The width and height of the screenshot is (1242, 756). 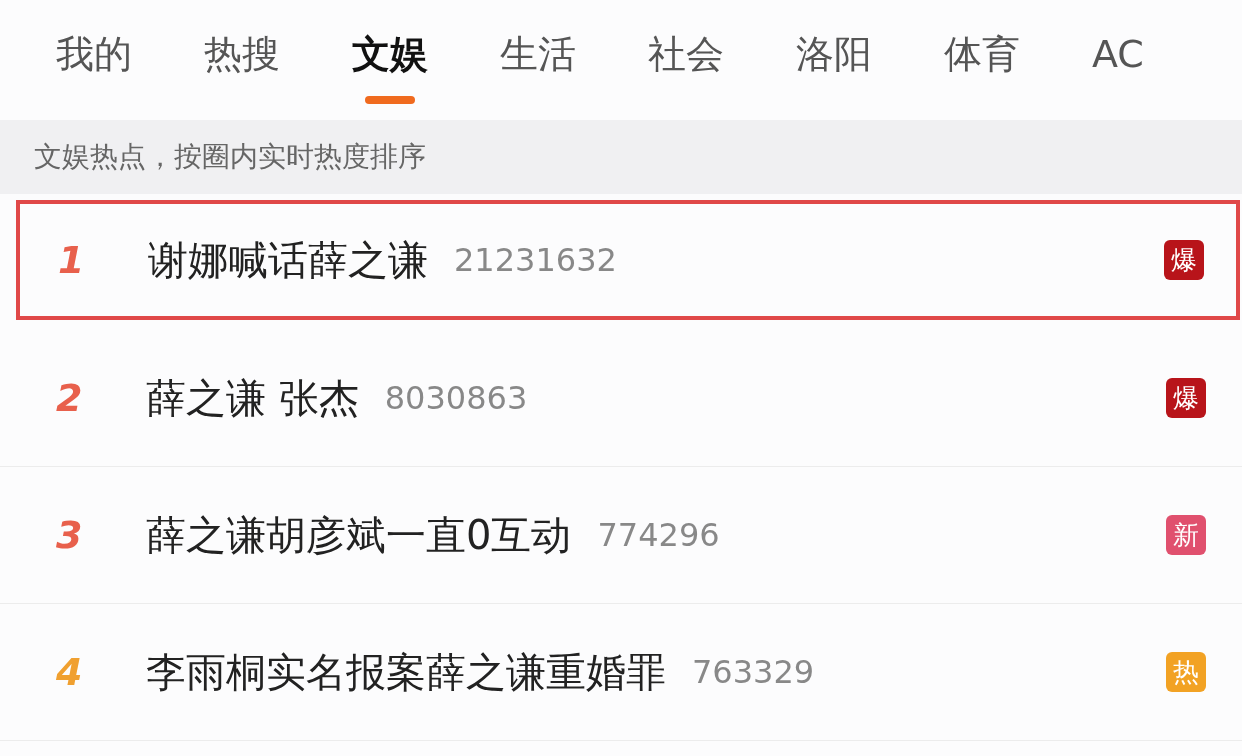 I want to click on heat-count: 763329, so click(x=754, y=672).